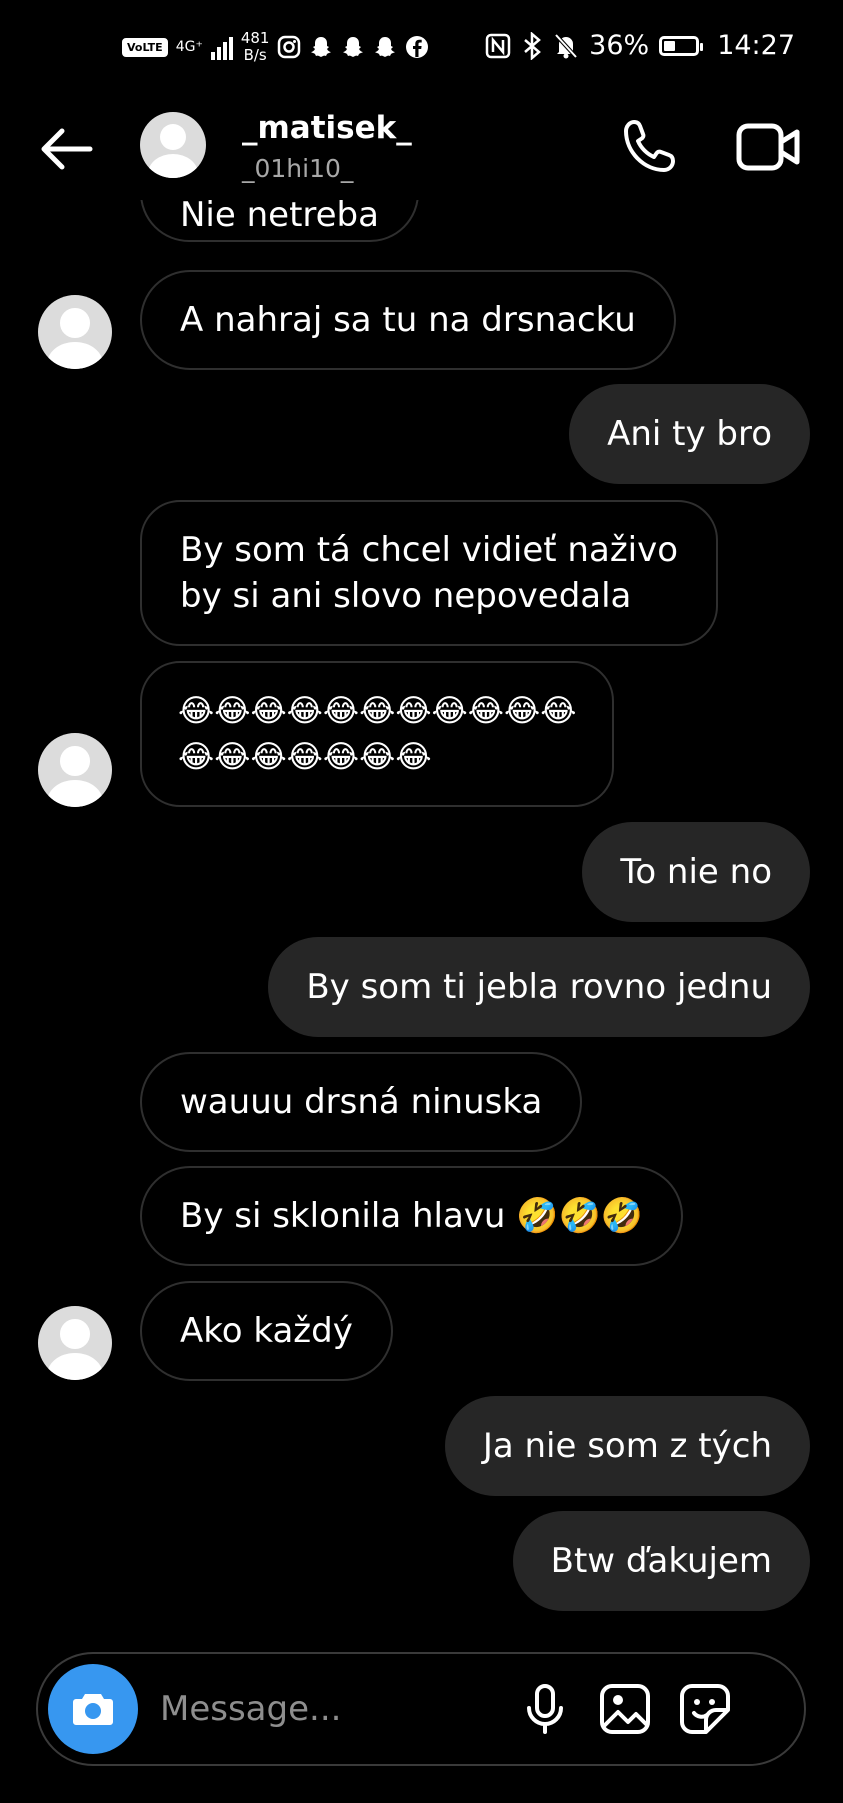 The height and width of the screenshot is (1803, 843). I want to click on message-bubble: By som ti jebla rovno jednu, so click(539, 987).